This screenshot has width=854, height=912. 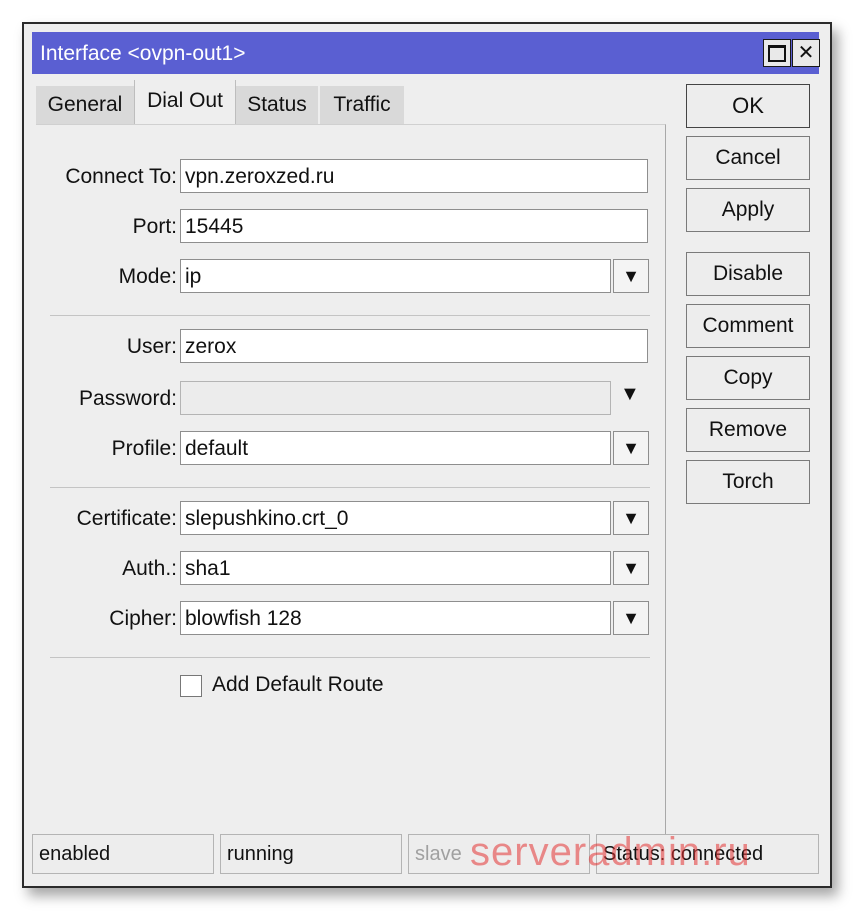 What do you see at coordinates (395, 276) in the screenshot?
I see `mode-field: ip` at bounding box center [395, 276].